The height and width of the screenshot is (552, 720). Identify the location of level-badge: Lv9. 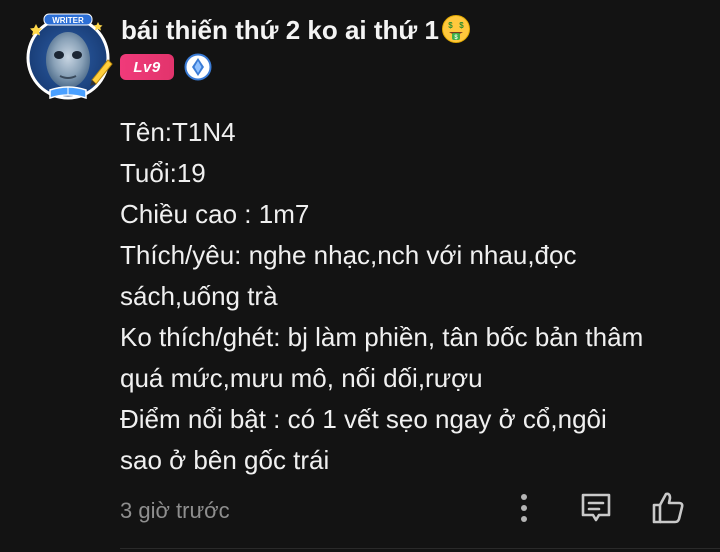
(147, 67).